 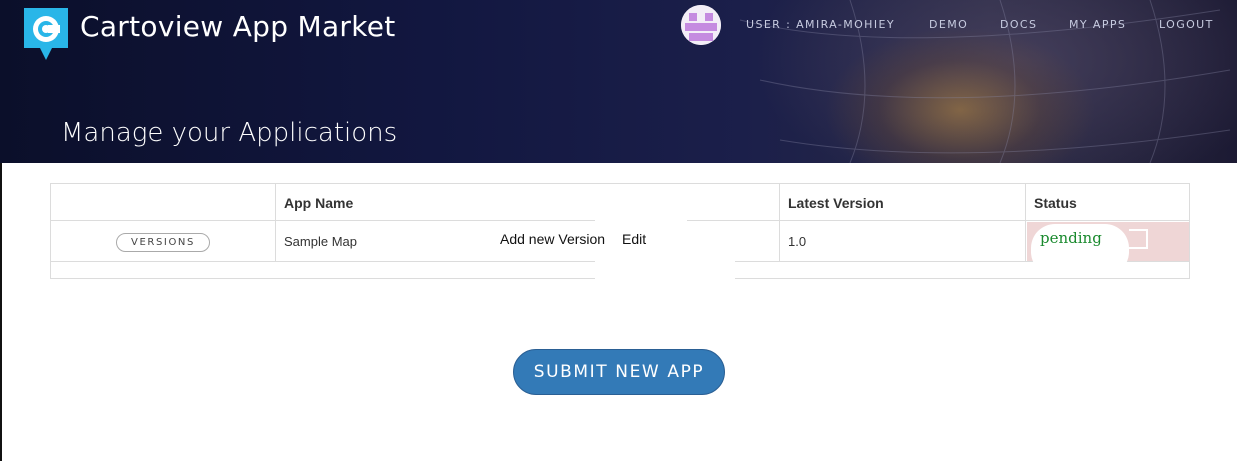 What do you see at coordinates (619, 372) in the screenshot?
I see `submit-new-app-button: SUBMIT NEW APP` at bounding box center [619, 372].